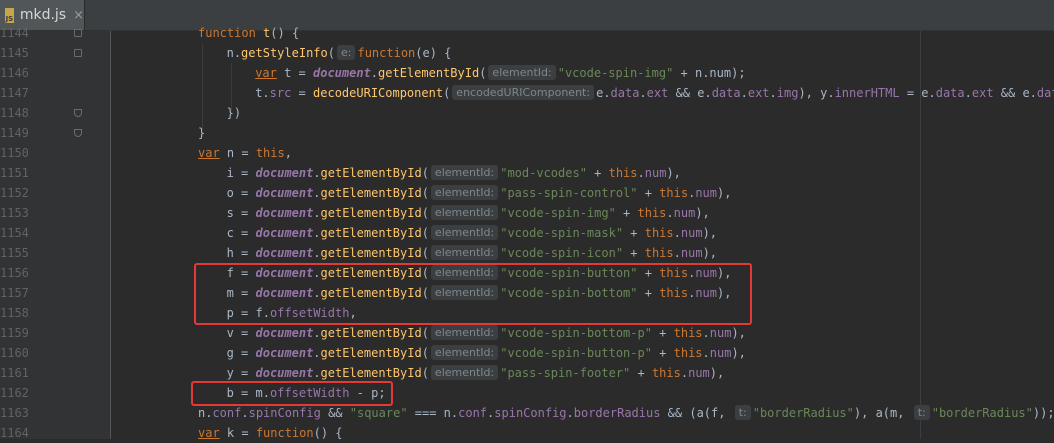 Image resolution: width=1054 pixels, height=443 pixels. Describe the element at coordinates (241, 173) in the screenshot. I see `code-token: i =` at that location.